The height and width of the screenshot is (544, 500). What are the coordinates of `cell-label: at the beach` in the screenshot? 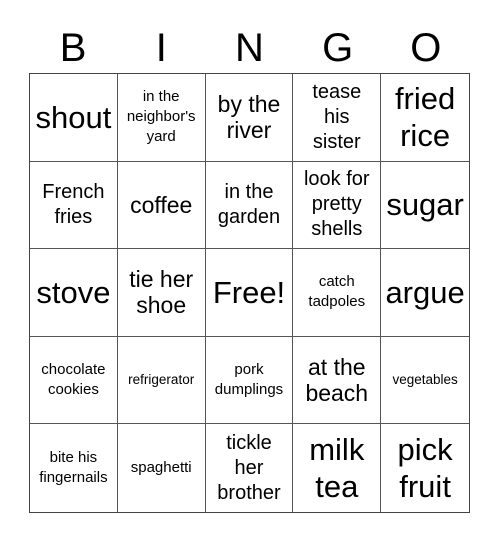 It's located at (337, 380).